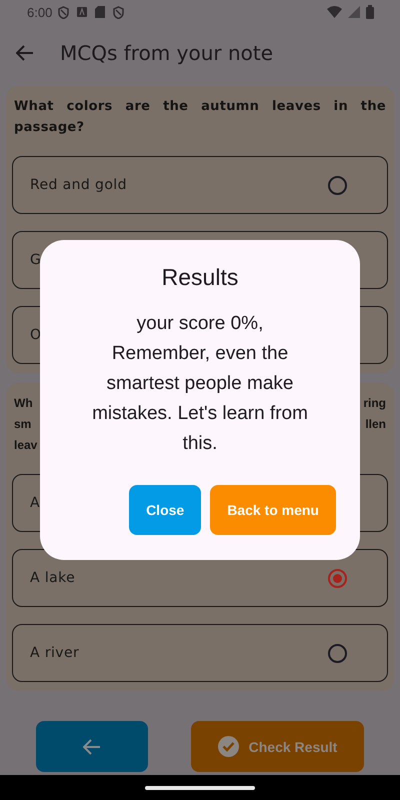 The width and height of the screenshot is (400, 800). What do you see at coordinates (374, 403) in the screenshot?
I see `question-text: ring` at bounding box center [374, 403].